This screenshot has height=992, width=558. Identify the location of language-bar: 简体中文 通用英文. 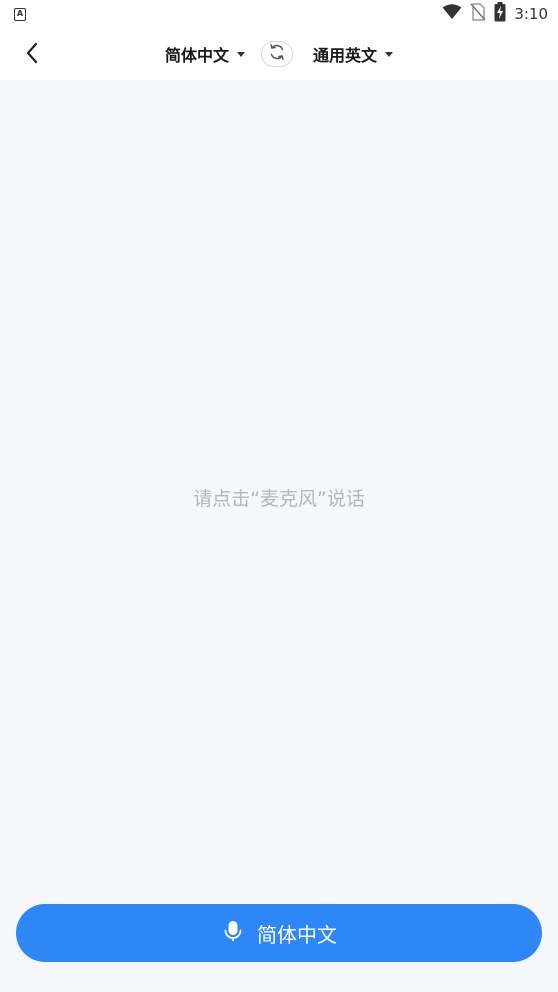
(279, 54).